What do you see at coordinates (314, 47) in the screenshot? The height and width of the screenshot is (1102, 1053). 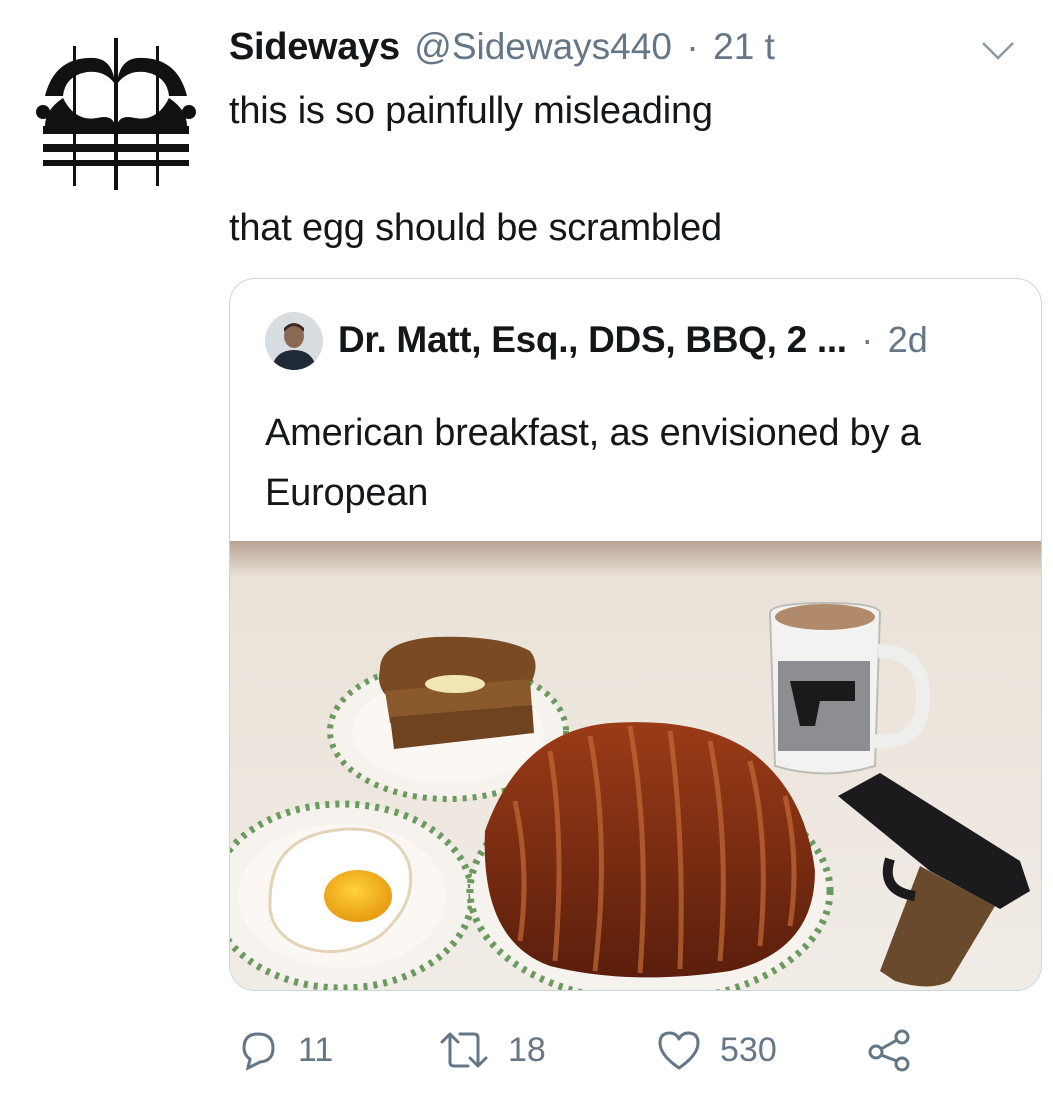 I see `author-name: Sideways` at bounding box center [314, 47].